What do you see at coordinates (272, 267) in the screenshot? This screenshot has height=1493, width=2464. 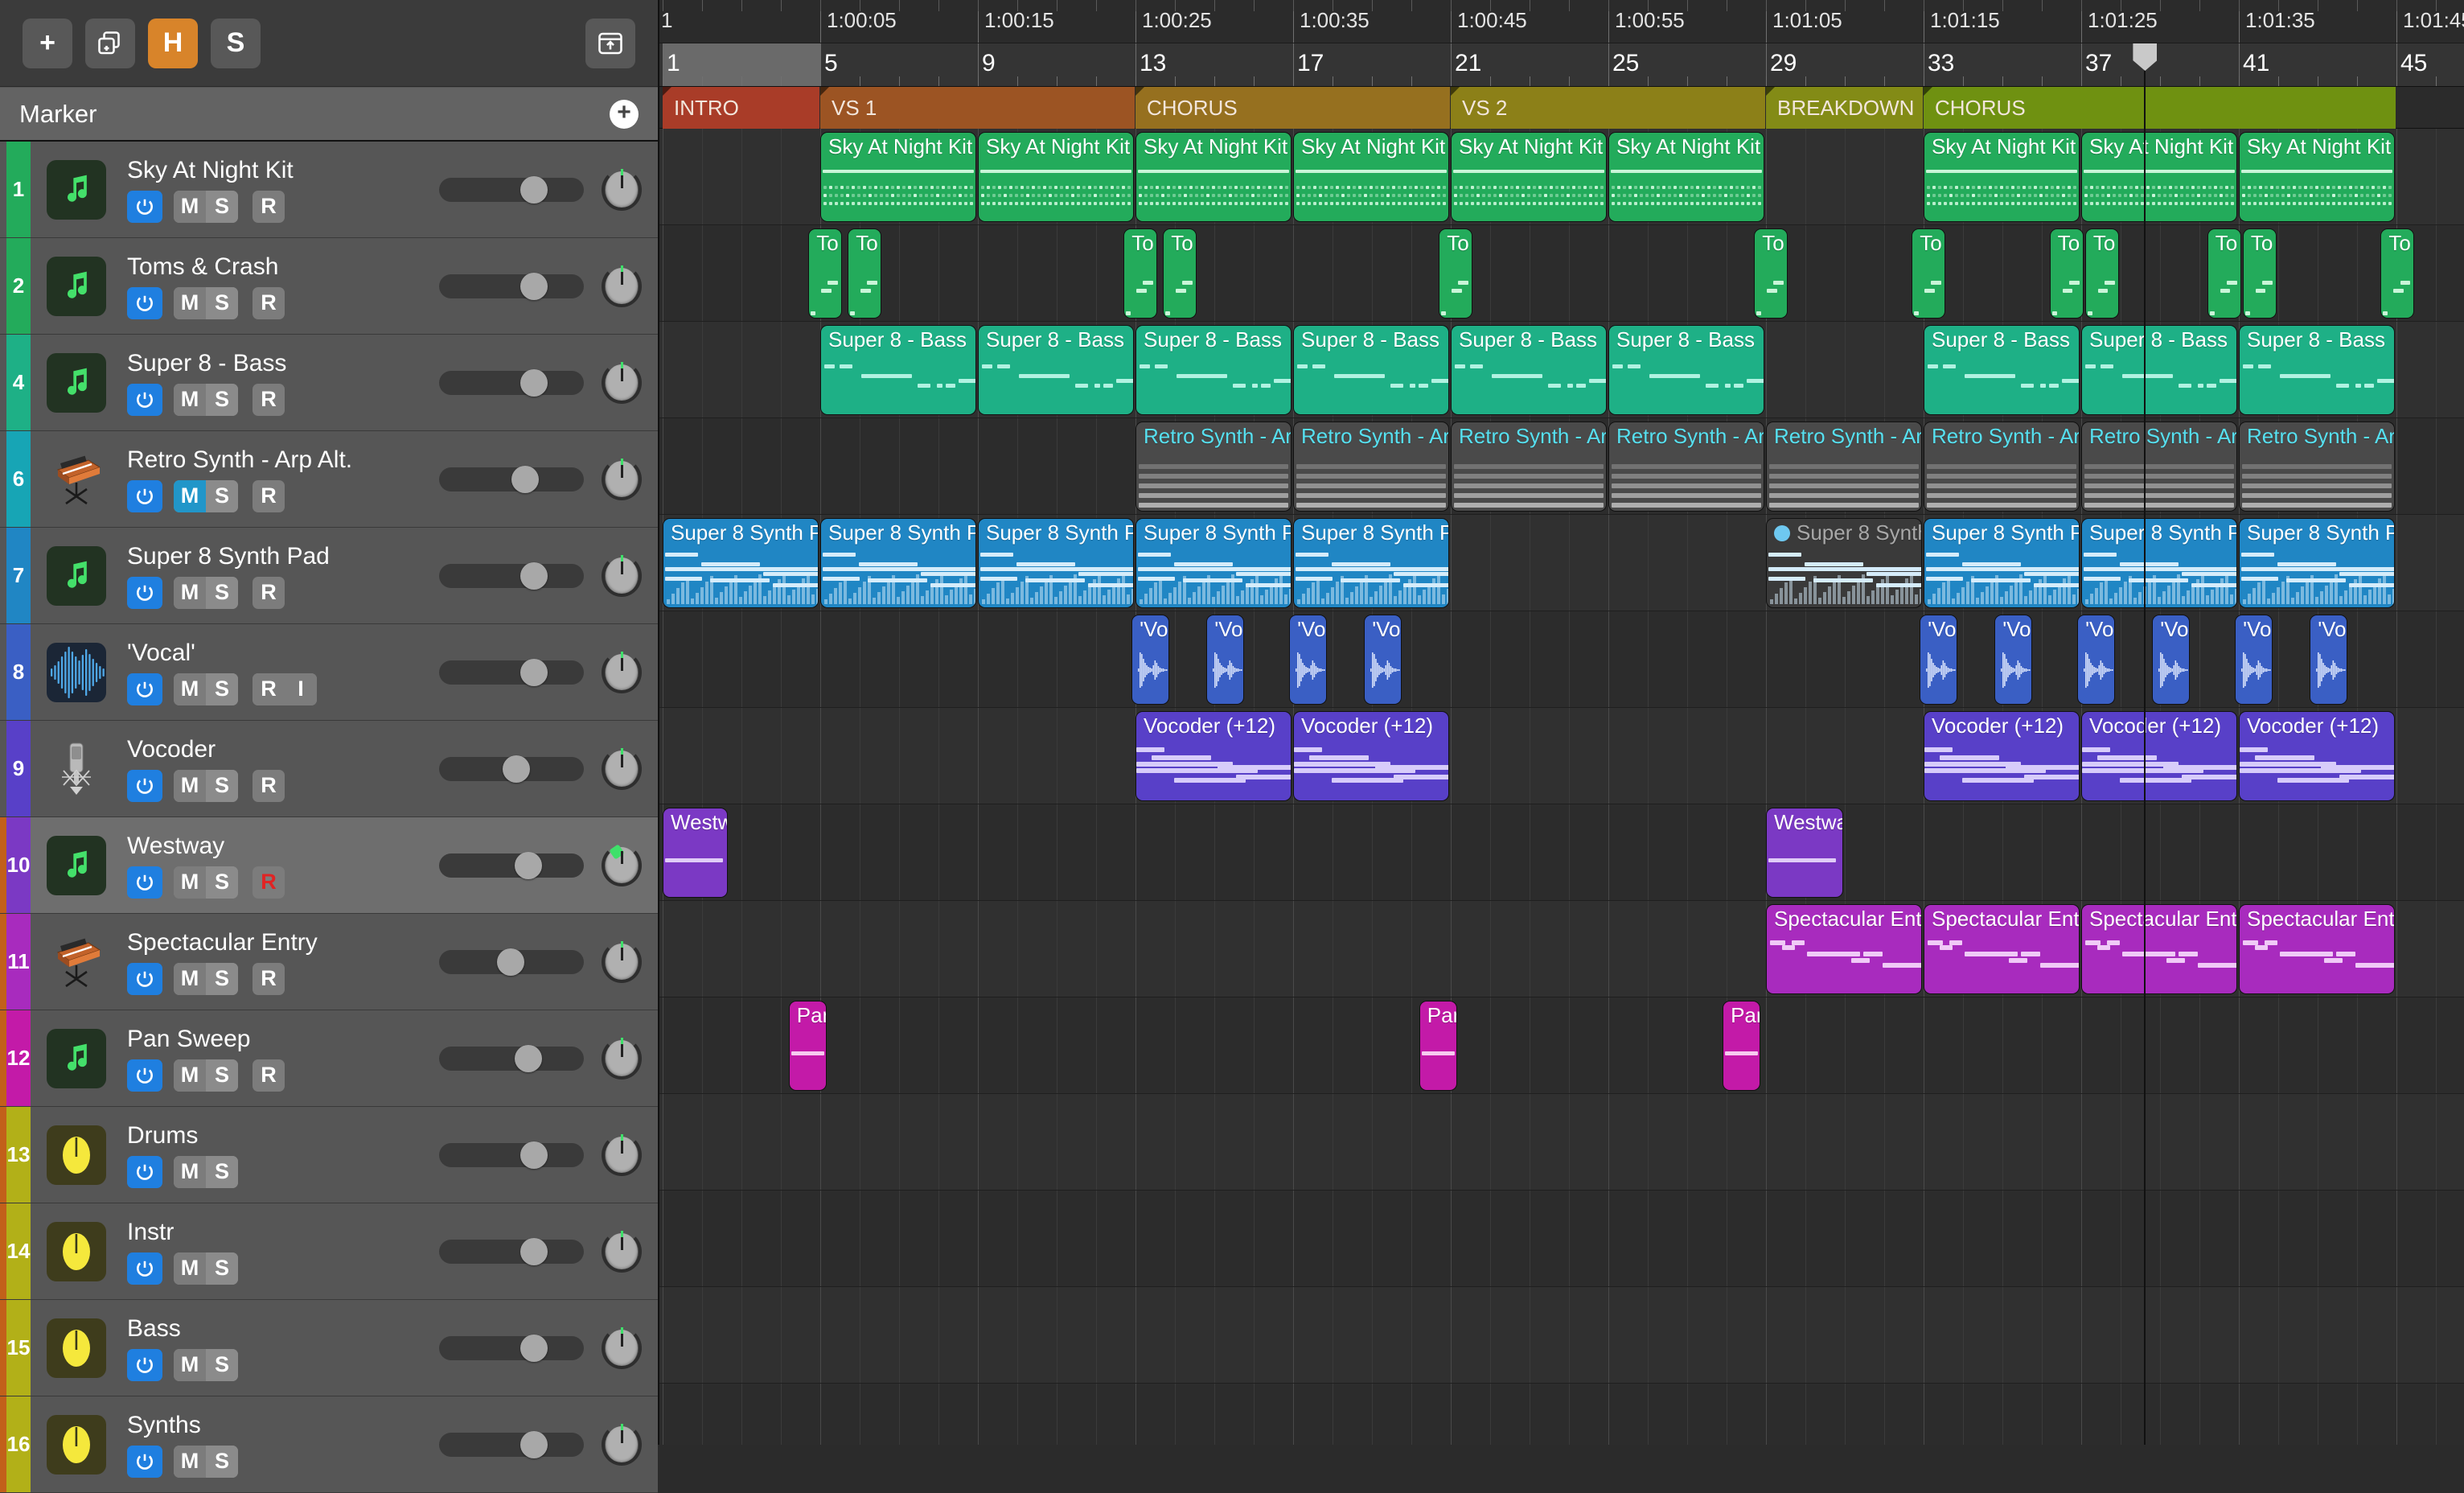 I see `track-name: Toms & Crash` at bounding box center [272, 267].